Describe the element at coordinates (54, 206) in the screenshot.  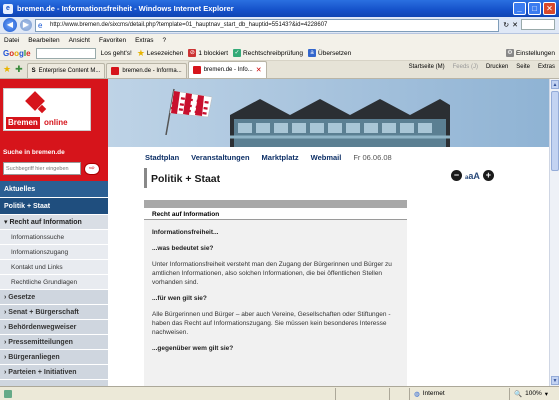
I see `sidebar-item-politik-staat: Politik + Staat` at that location.